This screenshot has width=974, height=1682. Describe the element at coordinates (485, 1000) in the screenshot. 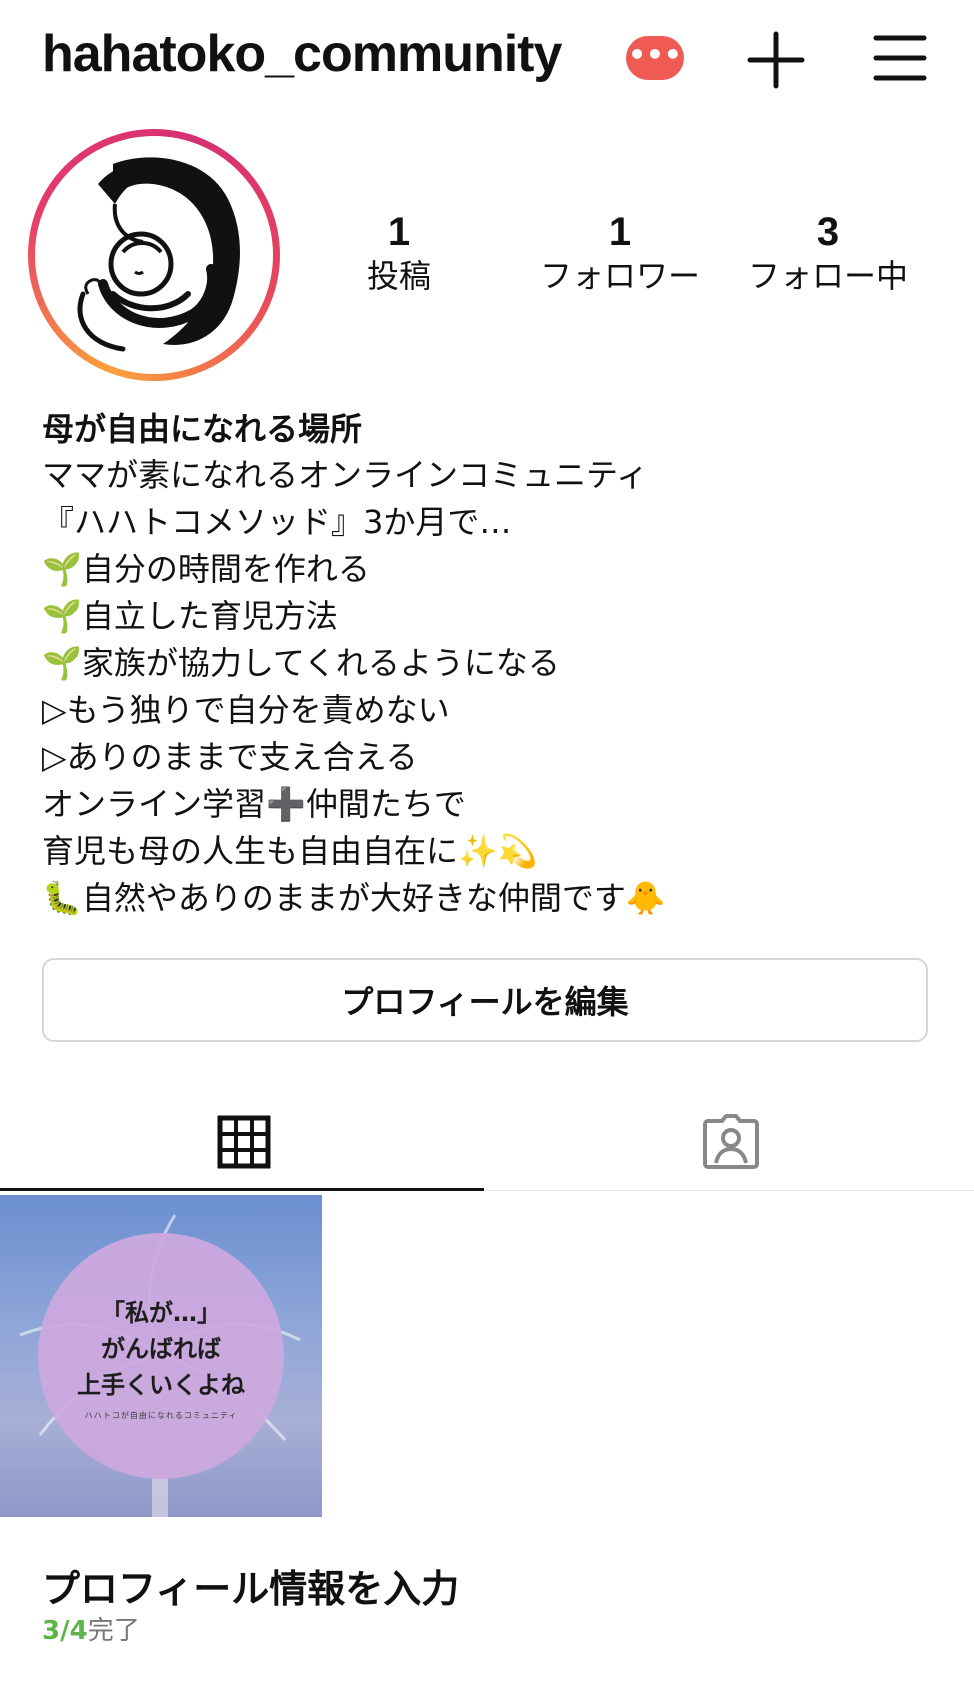

I see `edit-profile-button: プロフィールを編集` at that location.